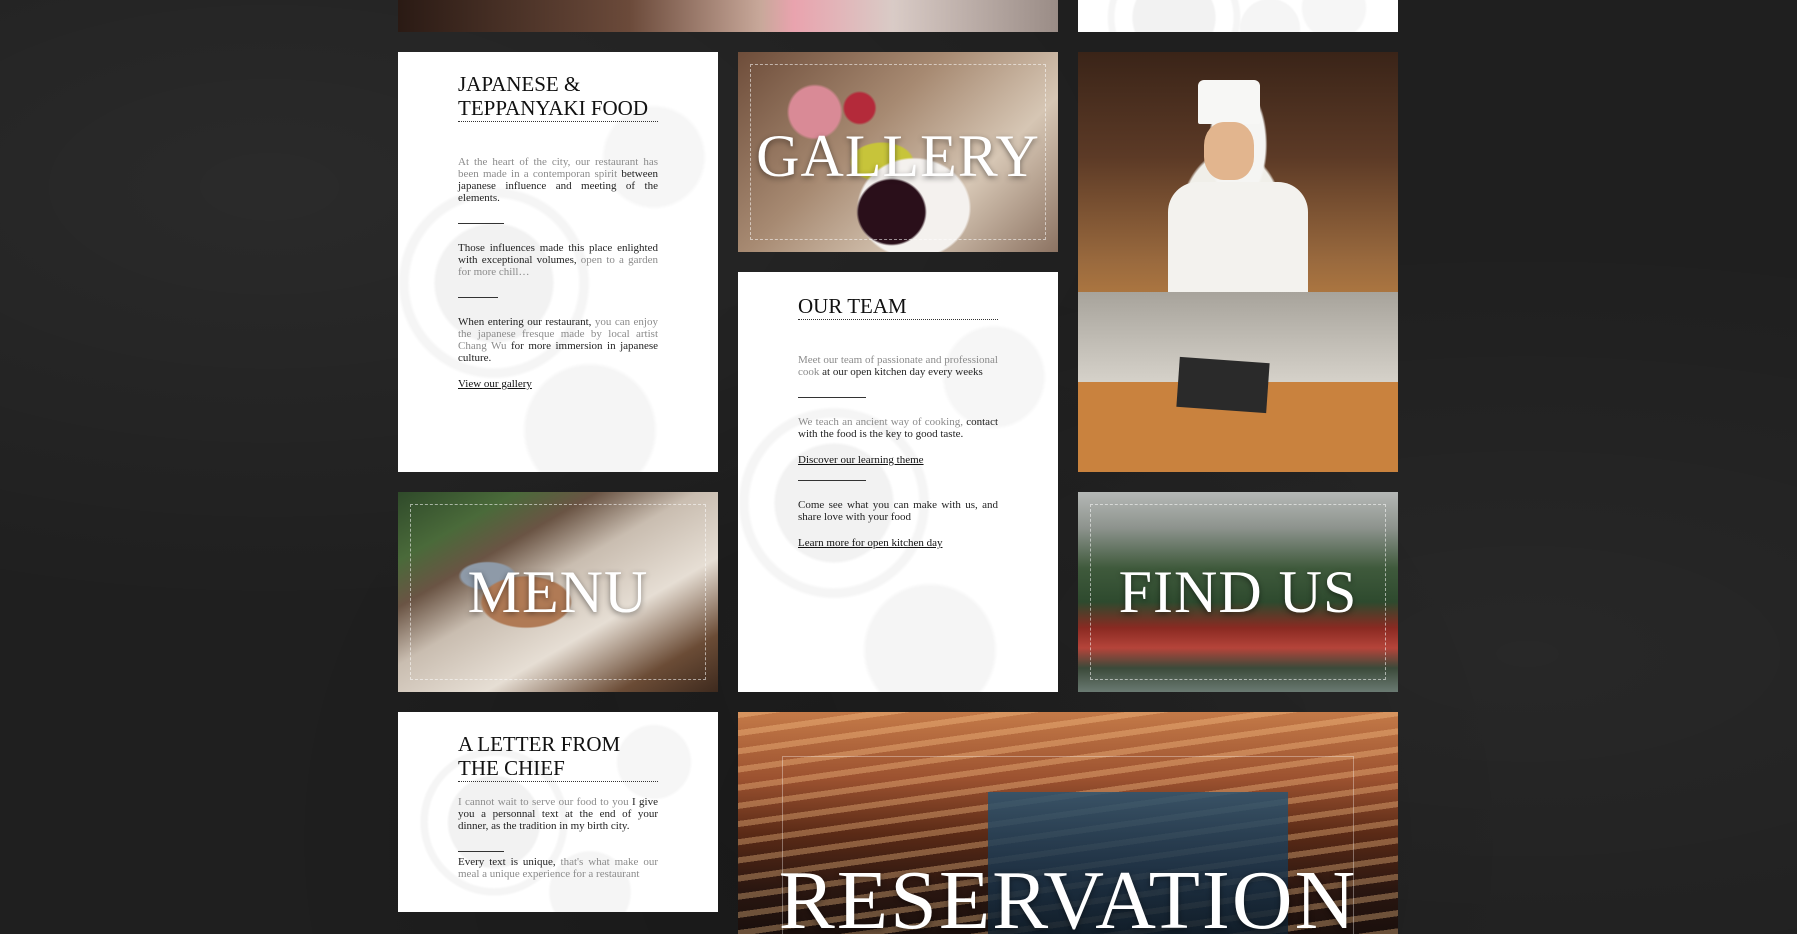  I want to click on menu-tile: MENU, so click(558, 592).